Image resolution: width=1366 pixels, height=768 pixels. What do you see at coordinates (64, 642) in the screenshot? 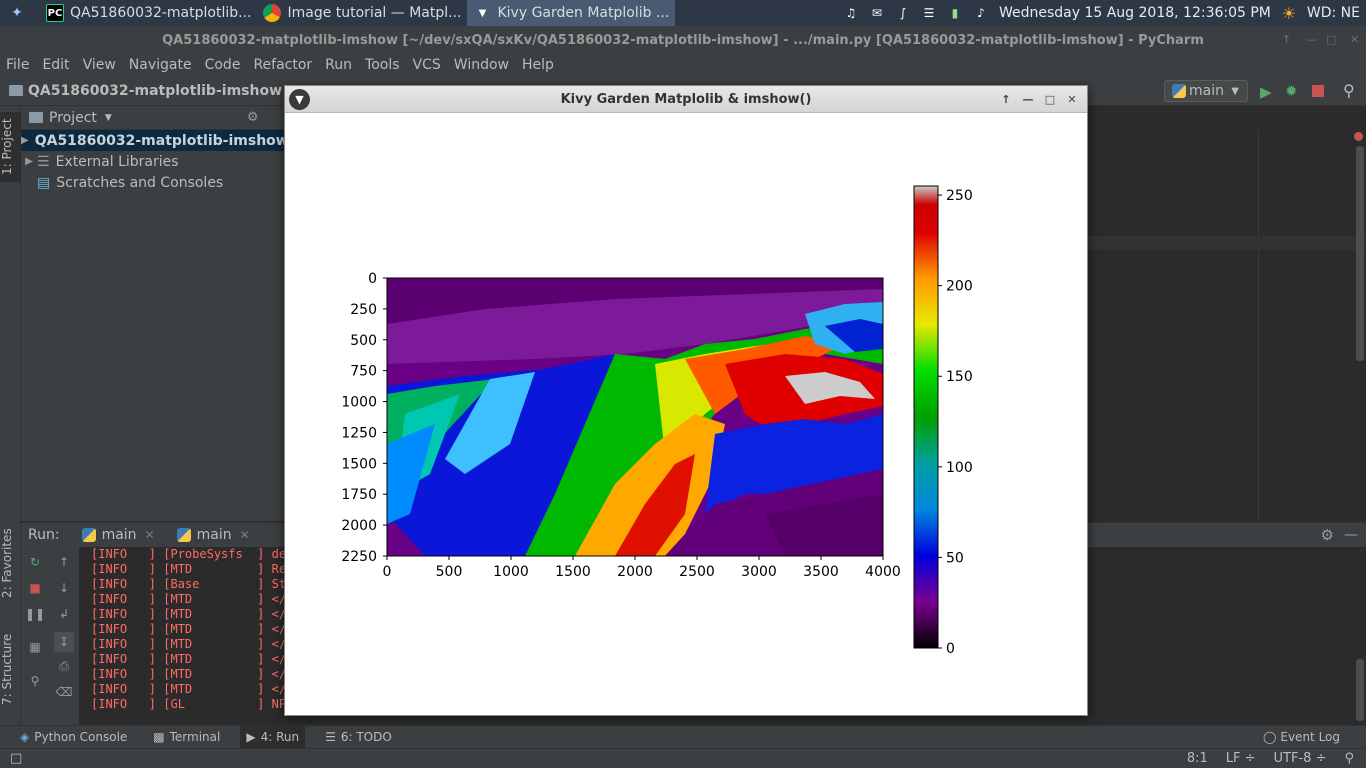
I see `scroll-to-end-icon: ↧` at bounding box center [64, 642].